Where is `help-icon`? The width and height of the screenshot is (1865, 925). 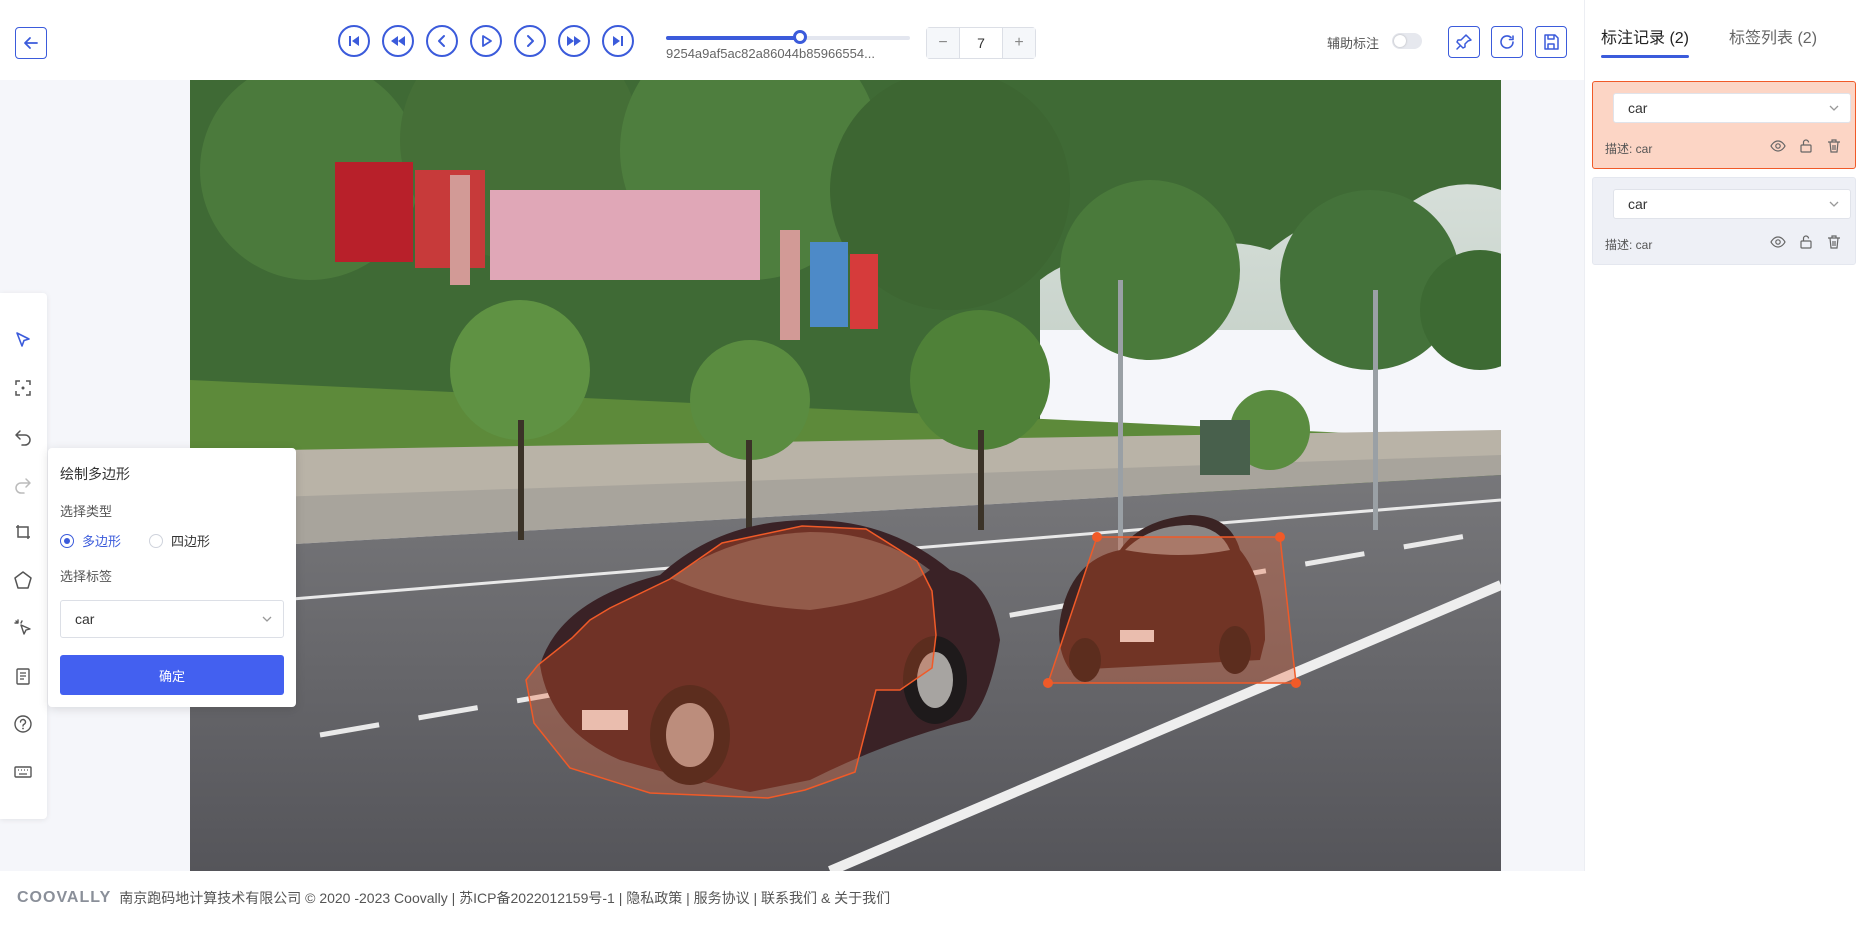
help-icon is located at coordinates (23, 724).